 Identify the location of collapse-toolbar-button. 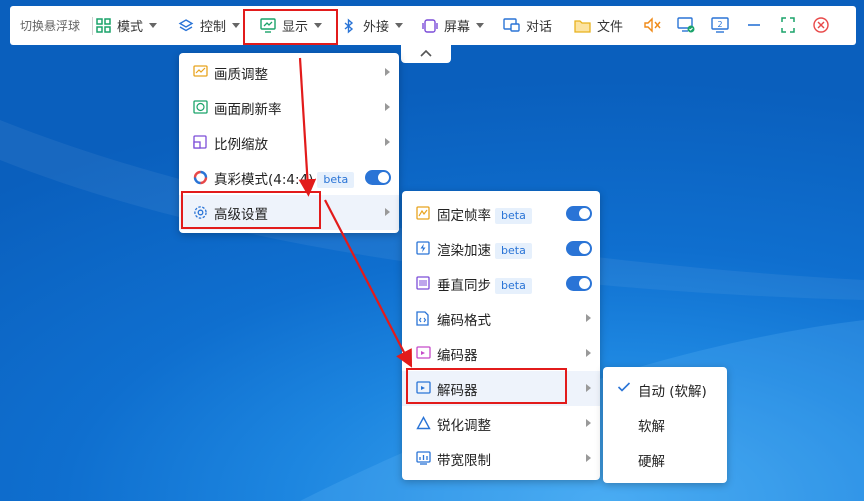
(426, 54).